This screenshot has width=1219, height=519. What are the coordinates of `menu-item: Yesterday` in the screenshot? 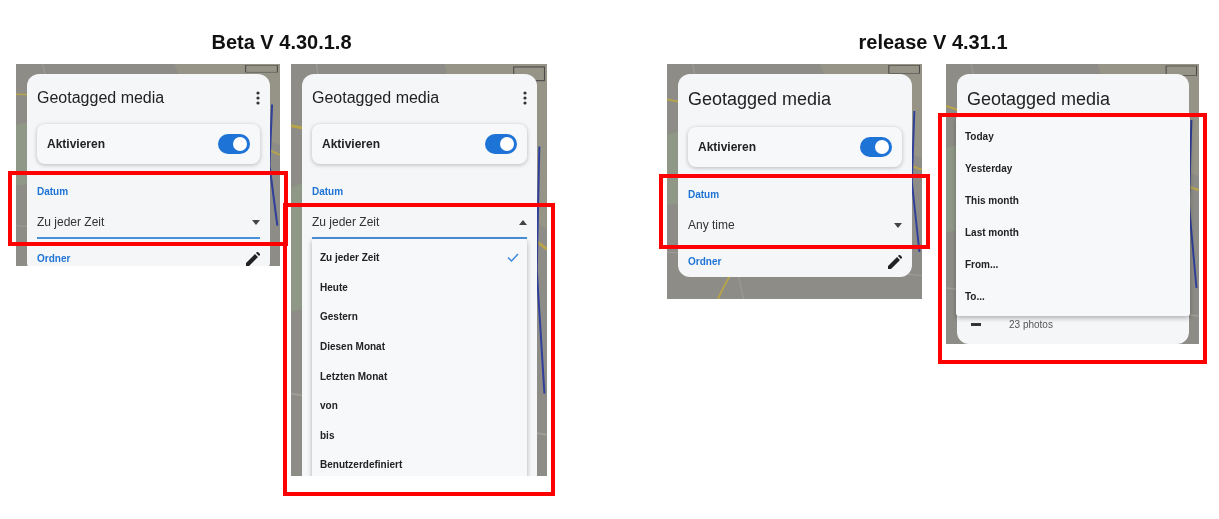 It's located at (1073, 168).